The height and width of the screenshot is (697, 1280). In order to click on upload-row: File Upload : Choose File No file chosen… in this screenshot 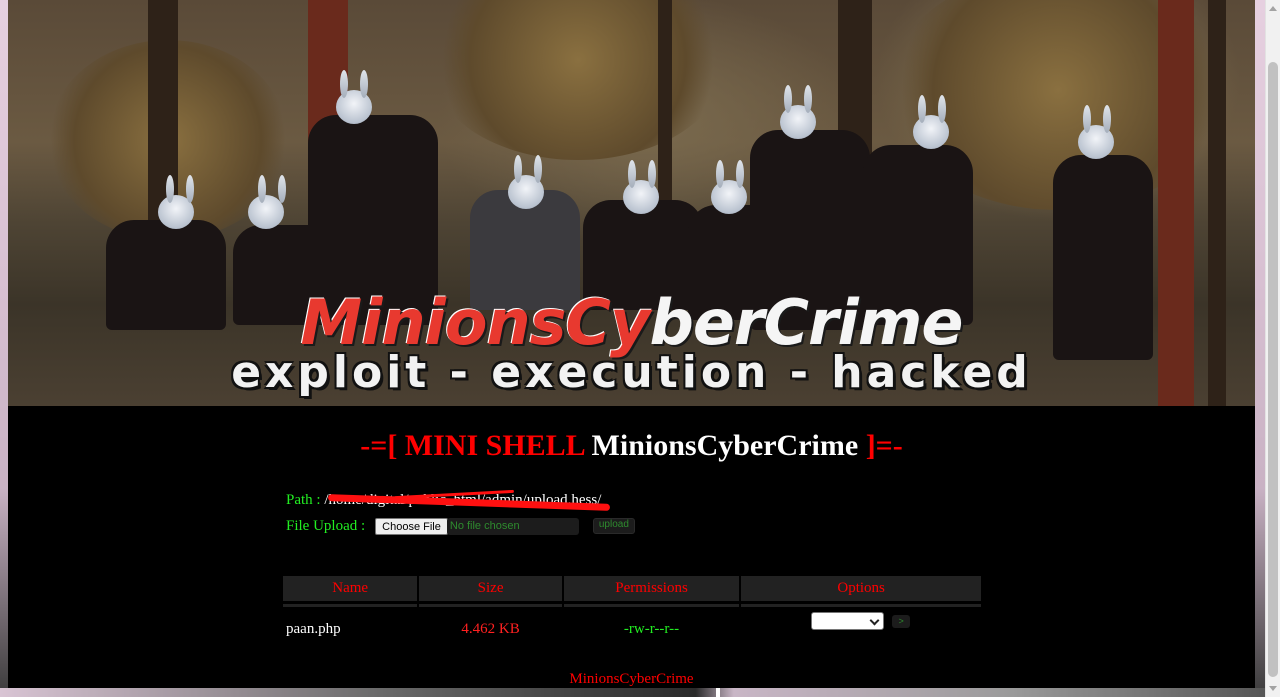, I will do `click(460, 526)`.